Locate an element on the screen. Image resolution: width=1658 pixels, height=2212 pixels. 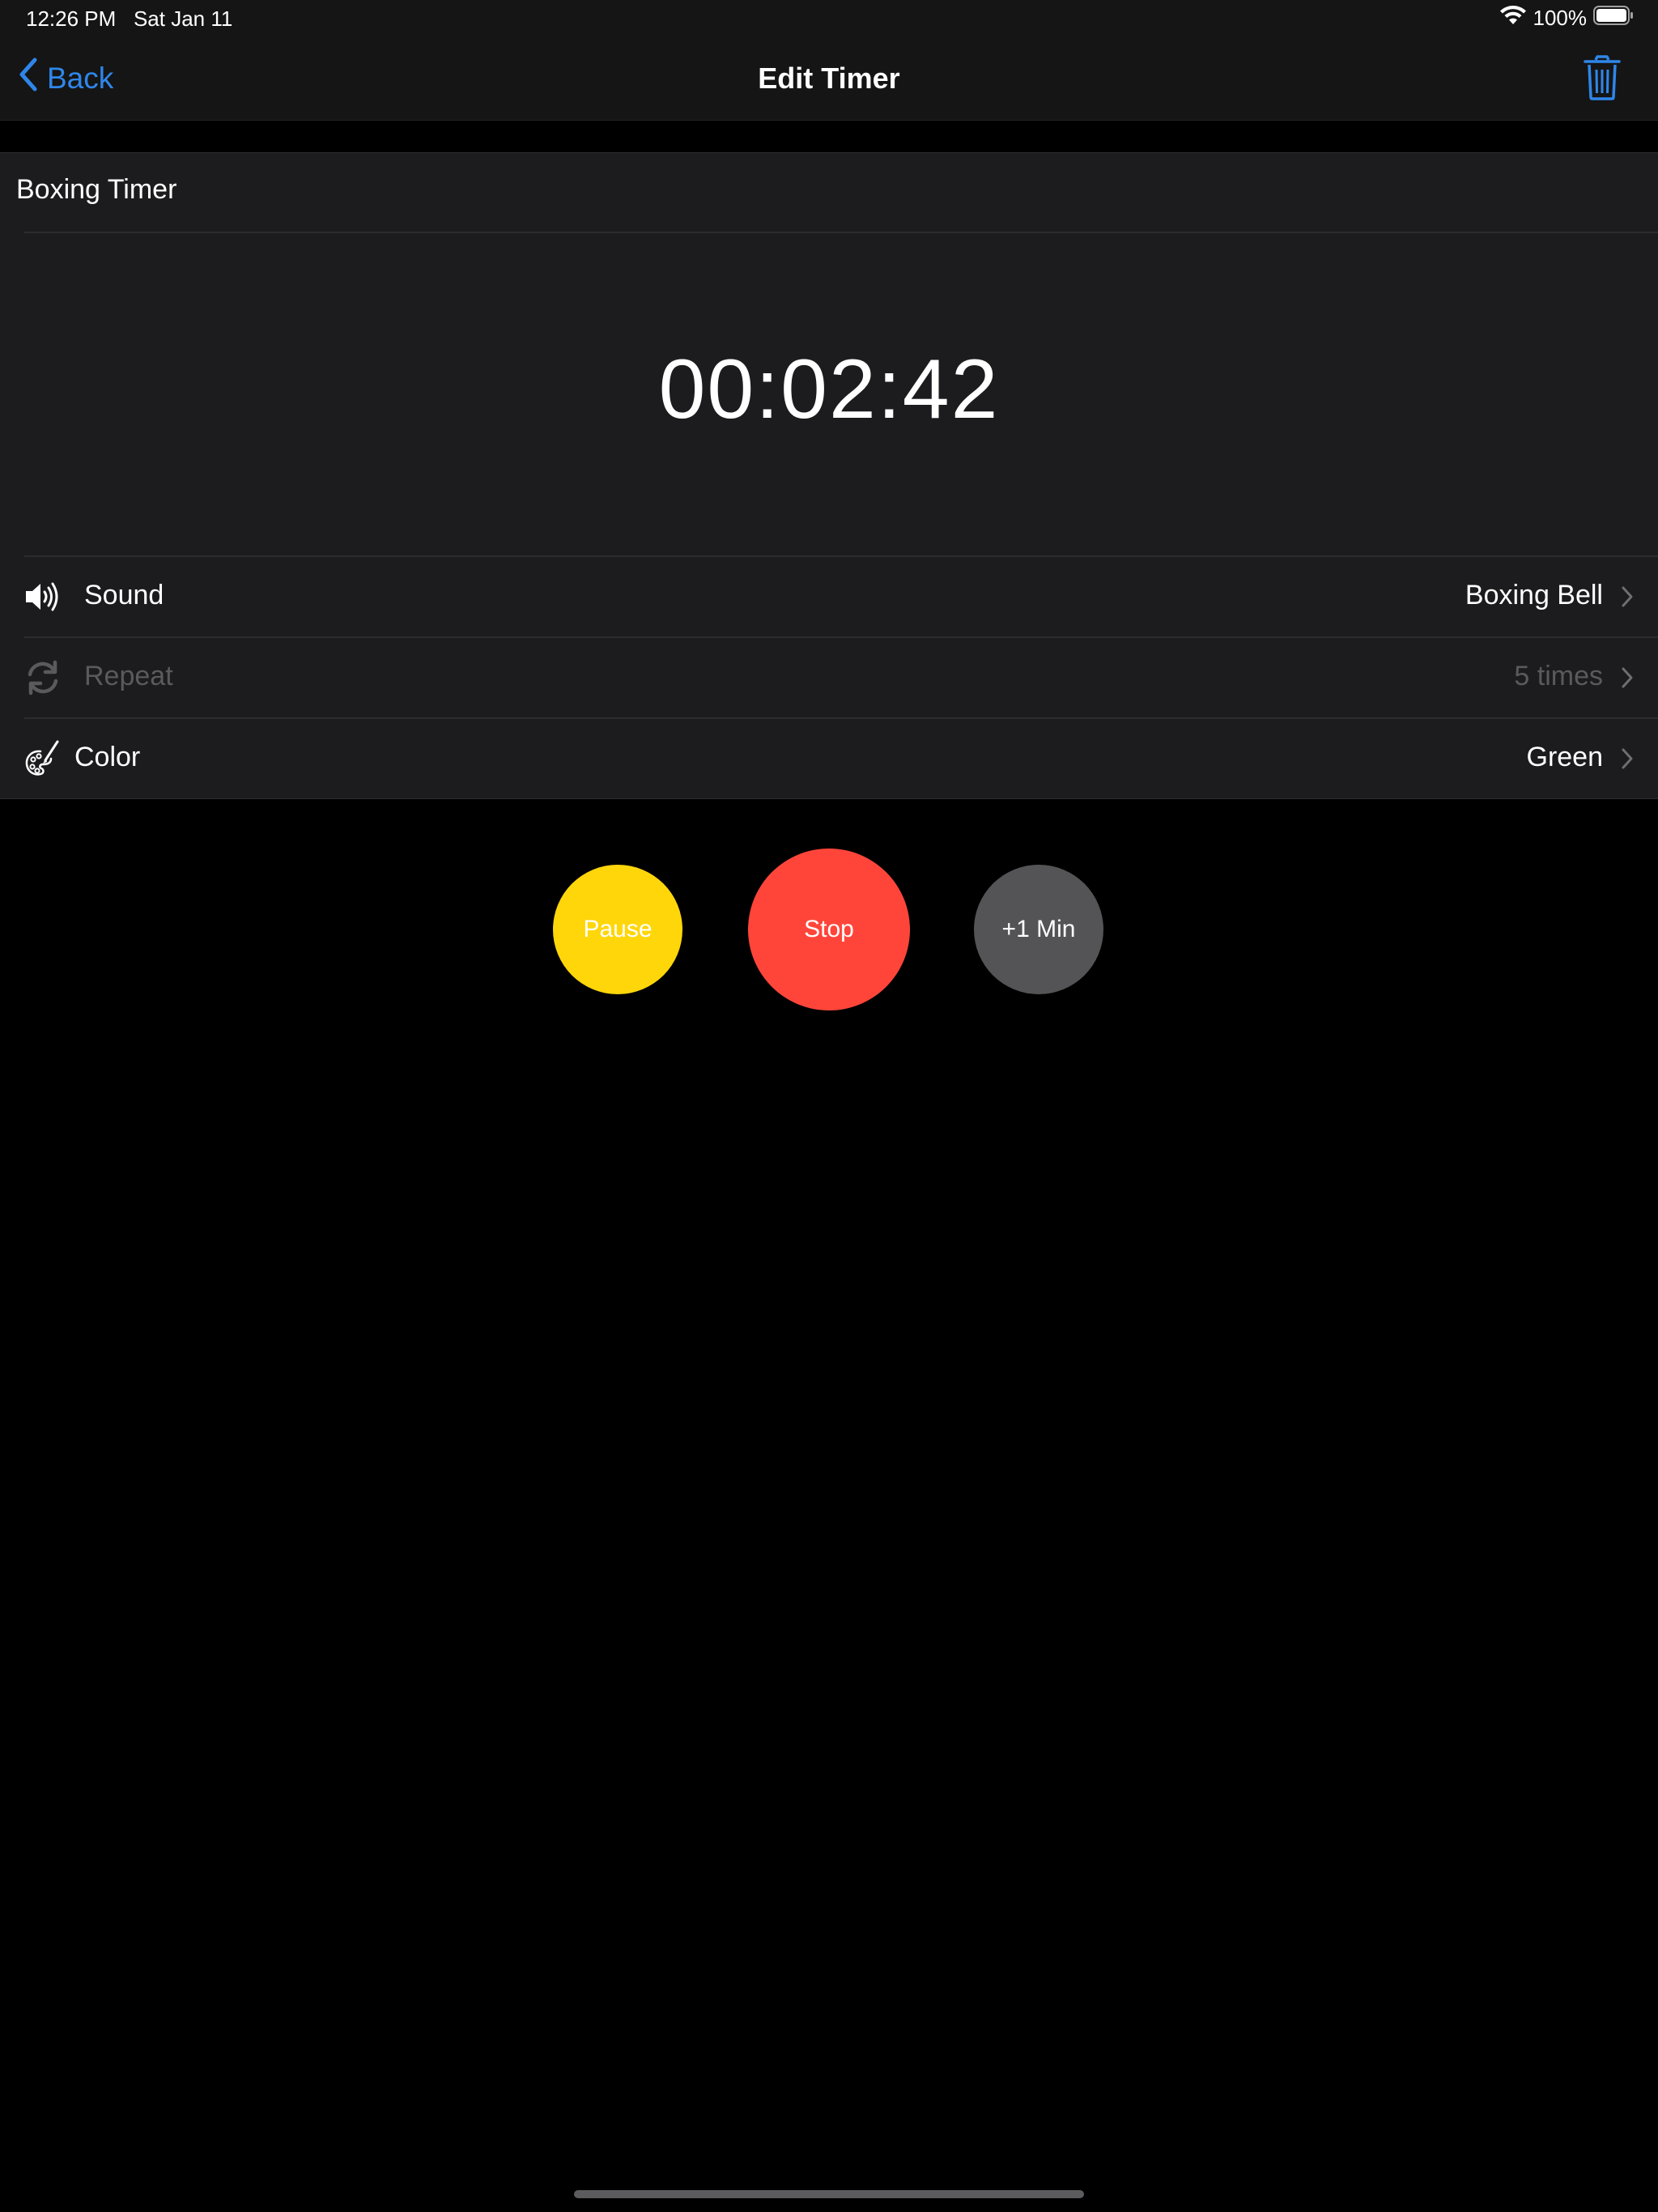
speaker-icon is located at coordinates (43, 597).